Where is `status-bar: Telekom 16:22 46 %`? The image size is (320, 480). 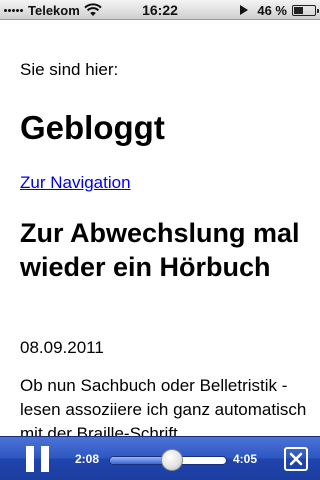 status-bar: Telekom 16:22 46 % is located at coordinates (160, 10).